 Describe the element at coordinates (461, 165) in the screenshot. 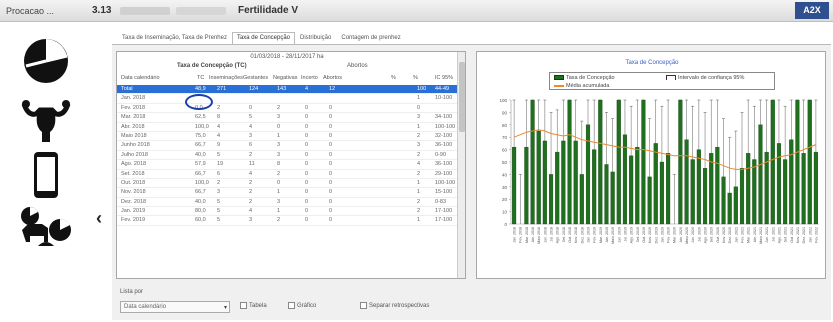

I see `table-scrollbar` at that location.